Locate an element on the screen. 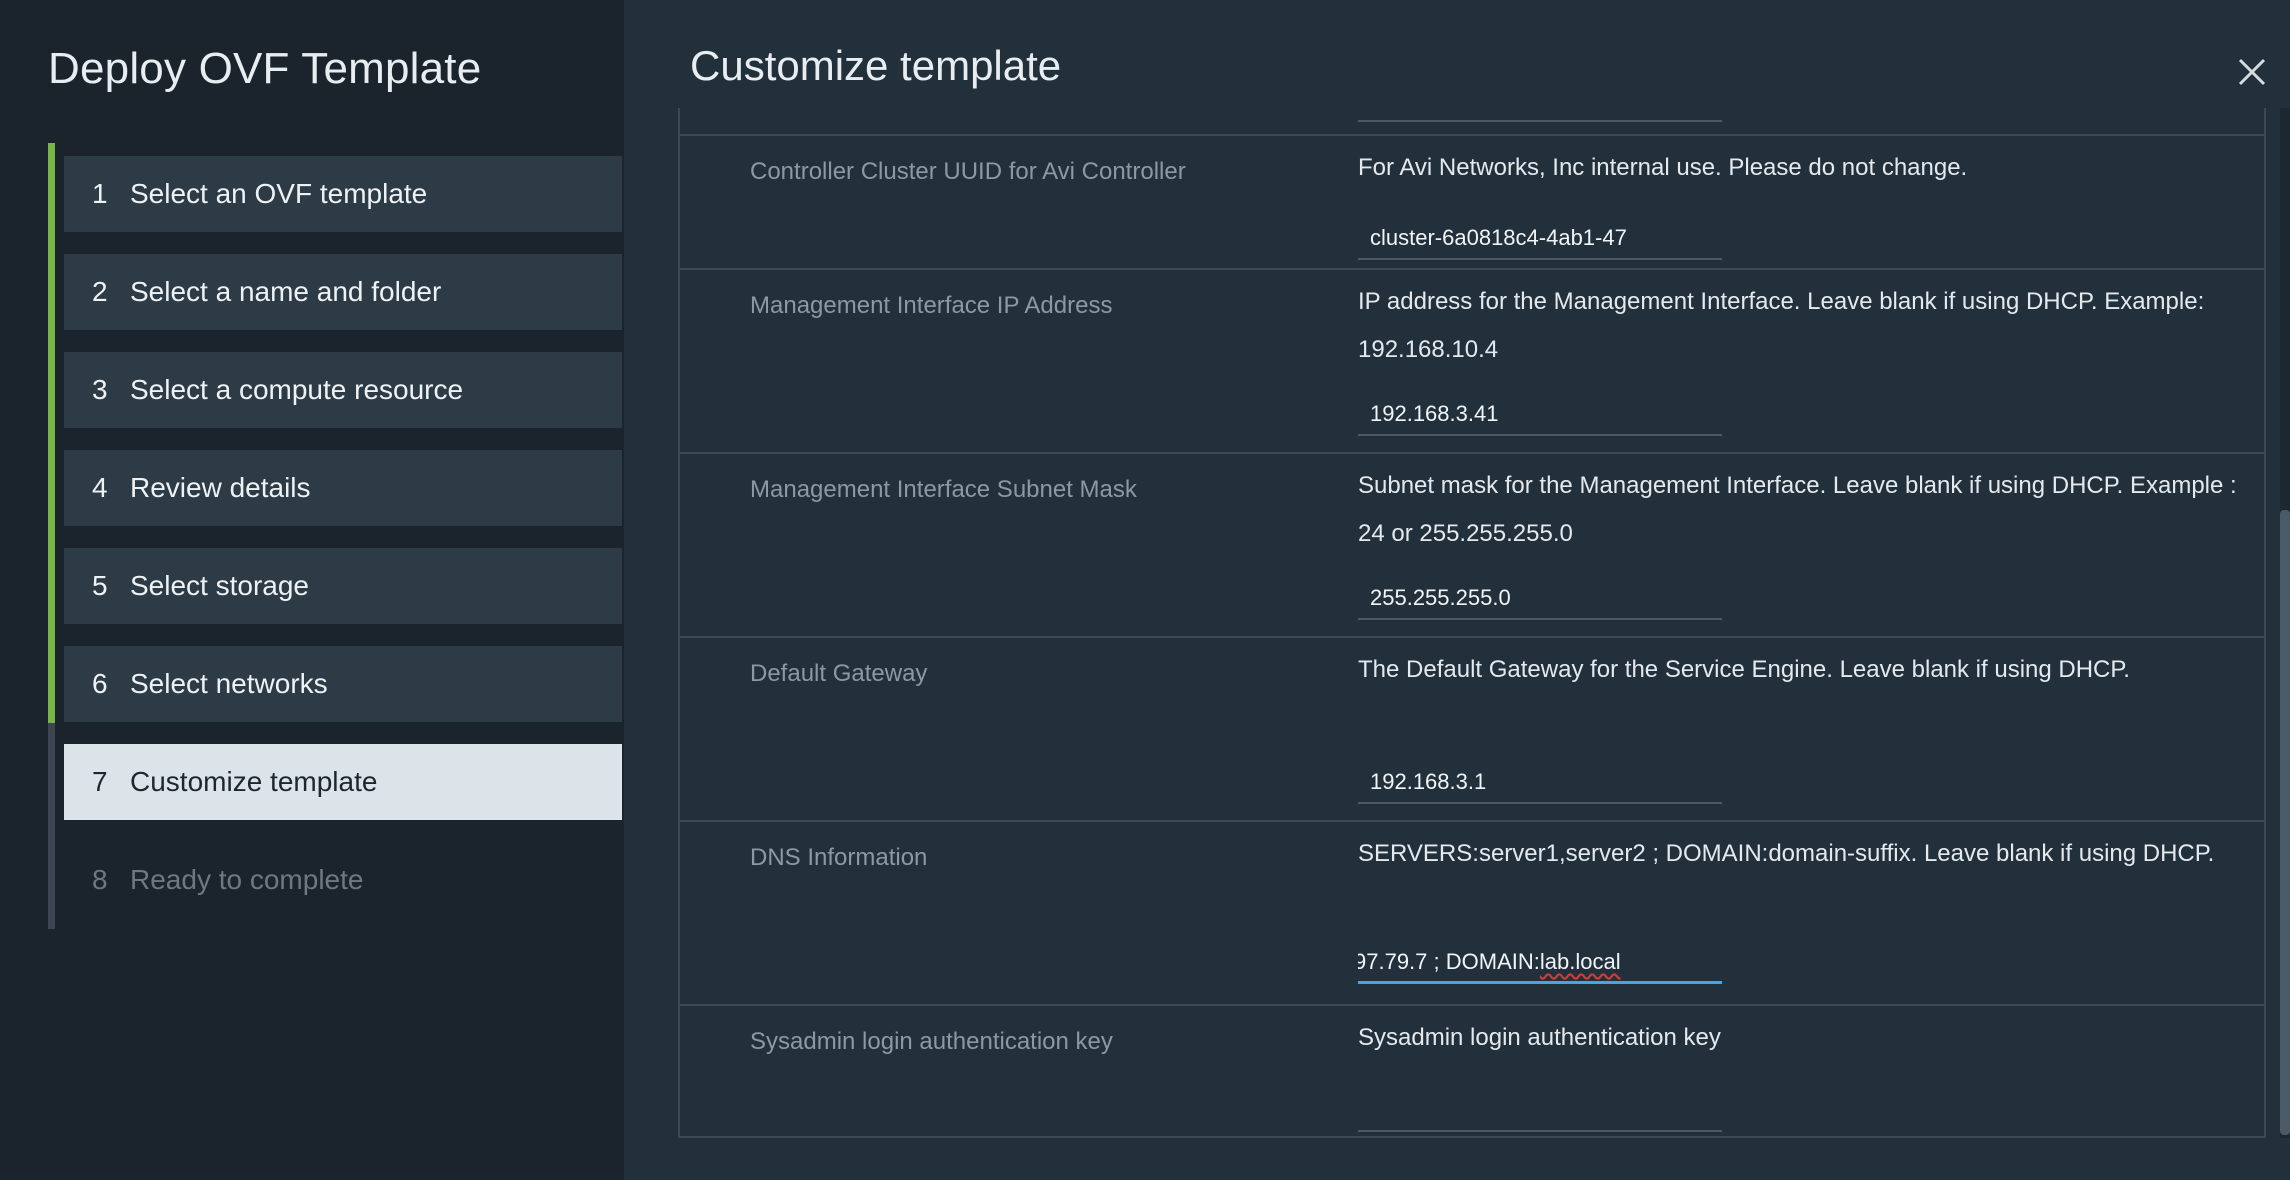 This screenshot has width=2290, height=1180. dns-input: 97.79.7 ; DOMAIN:lab.local is located at coordinates (1540, 963).